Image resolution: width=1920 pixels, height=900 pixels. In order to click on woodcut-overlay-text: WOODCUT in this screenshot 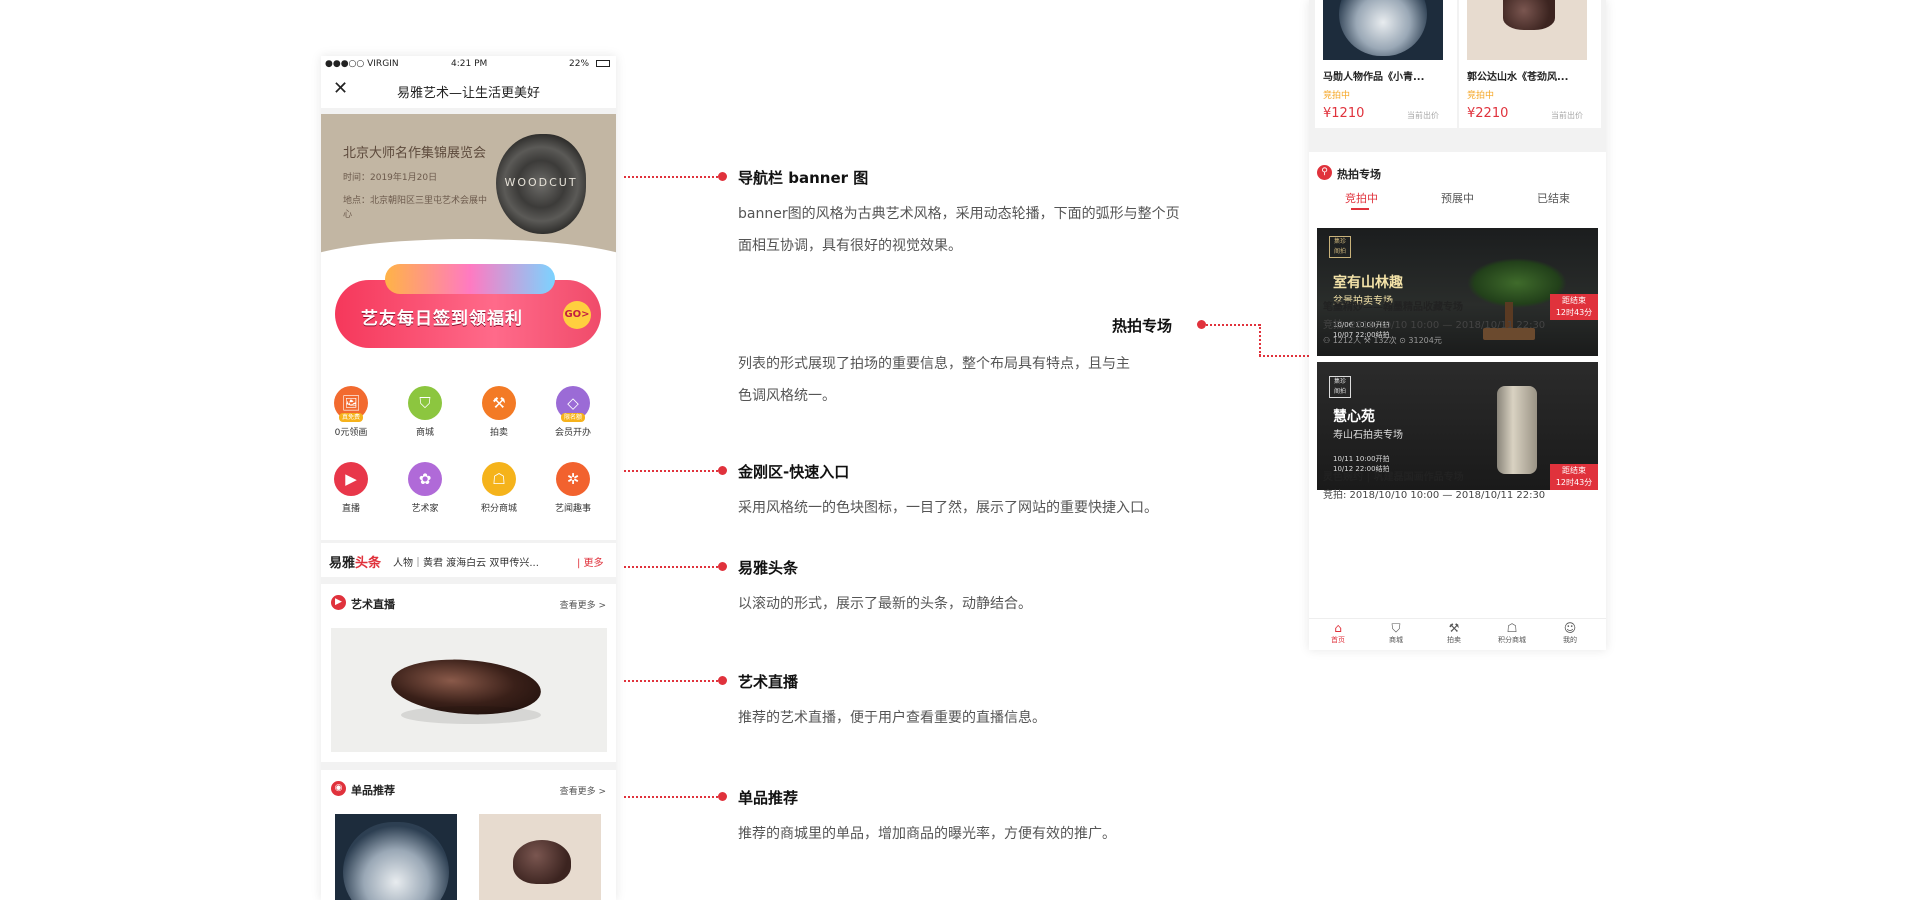, I will do `click(541, 182)`.